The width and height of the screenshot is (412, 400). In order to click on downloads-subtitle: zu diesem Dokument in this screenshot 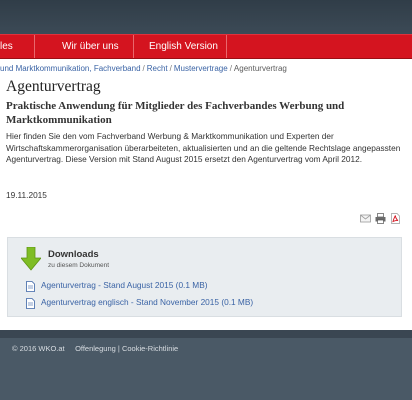, I will do `click(79, 265)`.